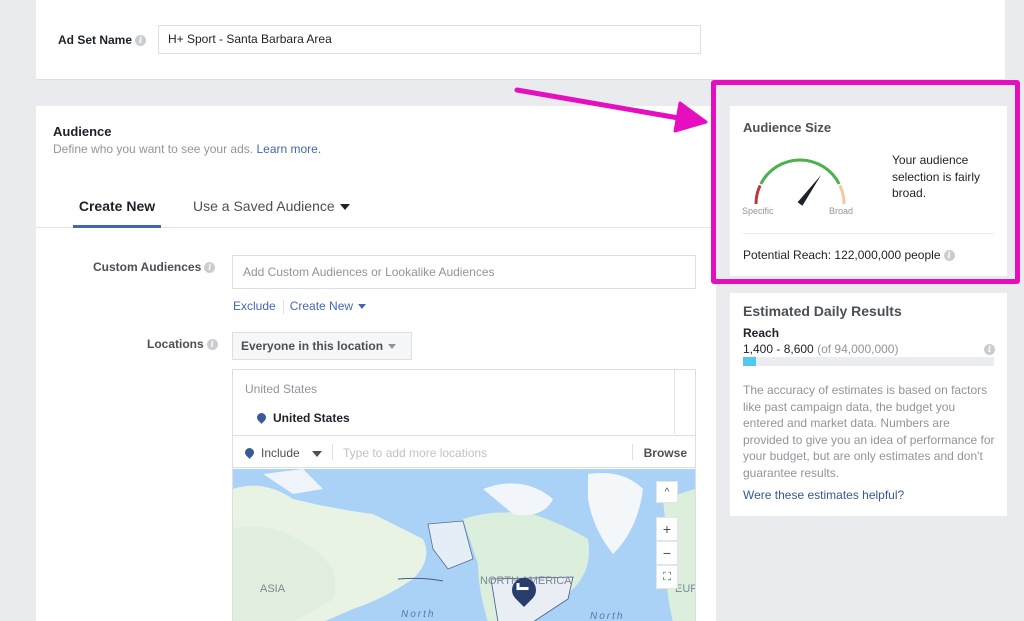 This screenshot has height=621, width=1024. I want to click on recenter-icon: ⛶, so click(667, 577).